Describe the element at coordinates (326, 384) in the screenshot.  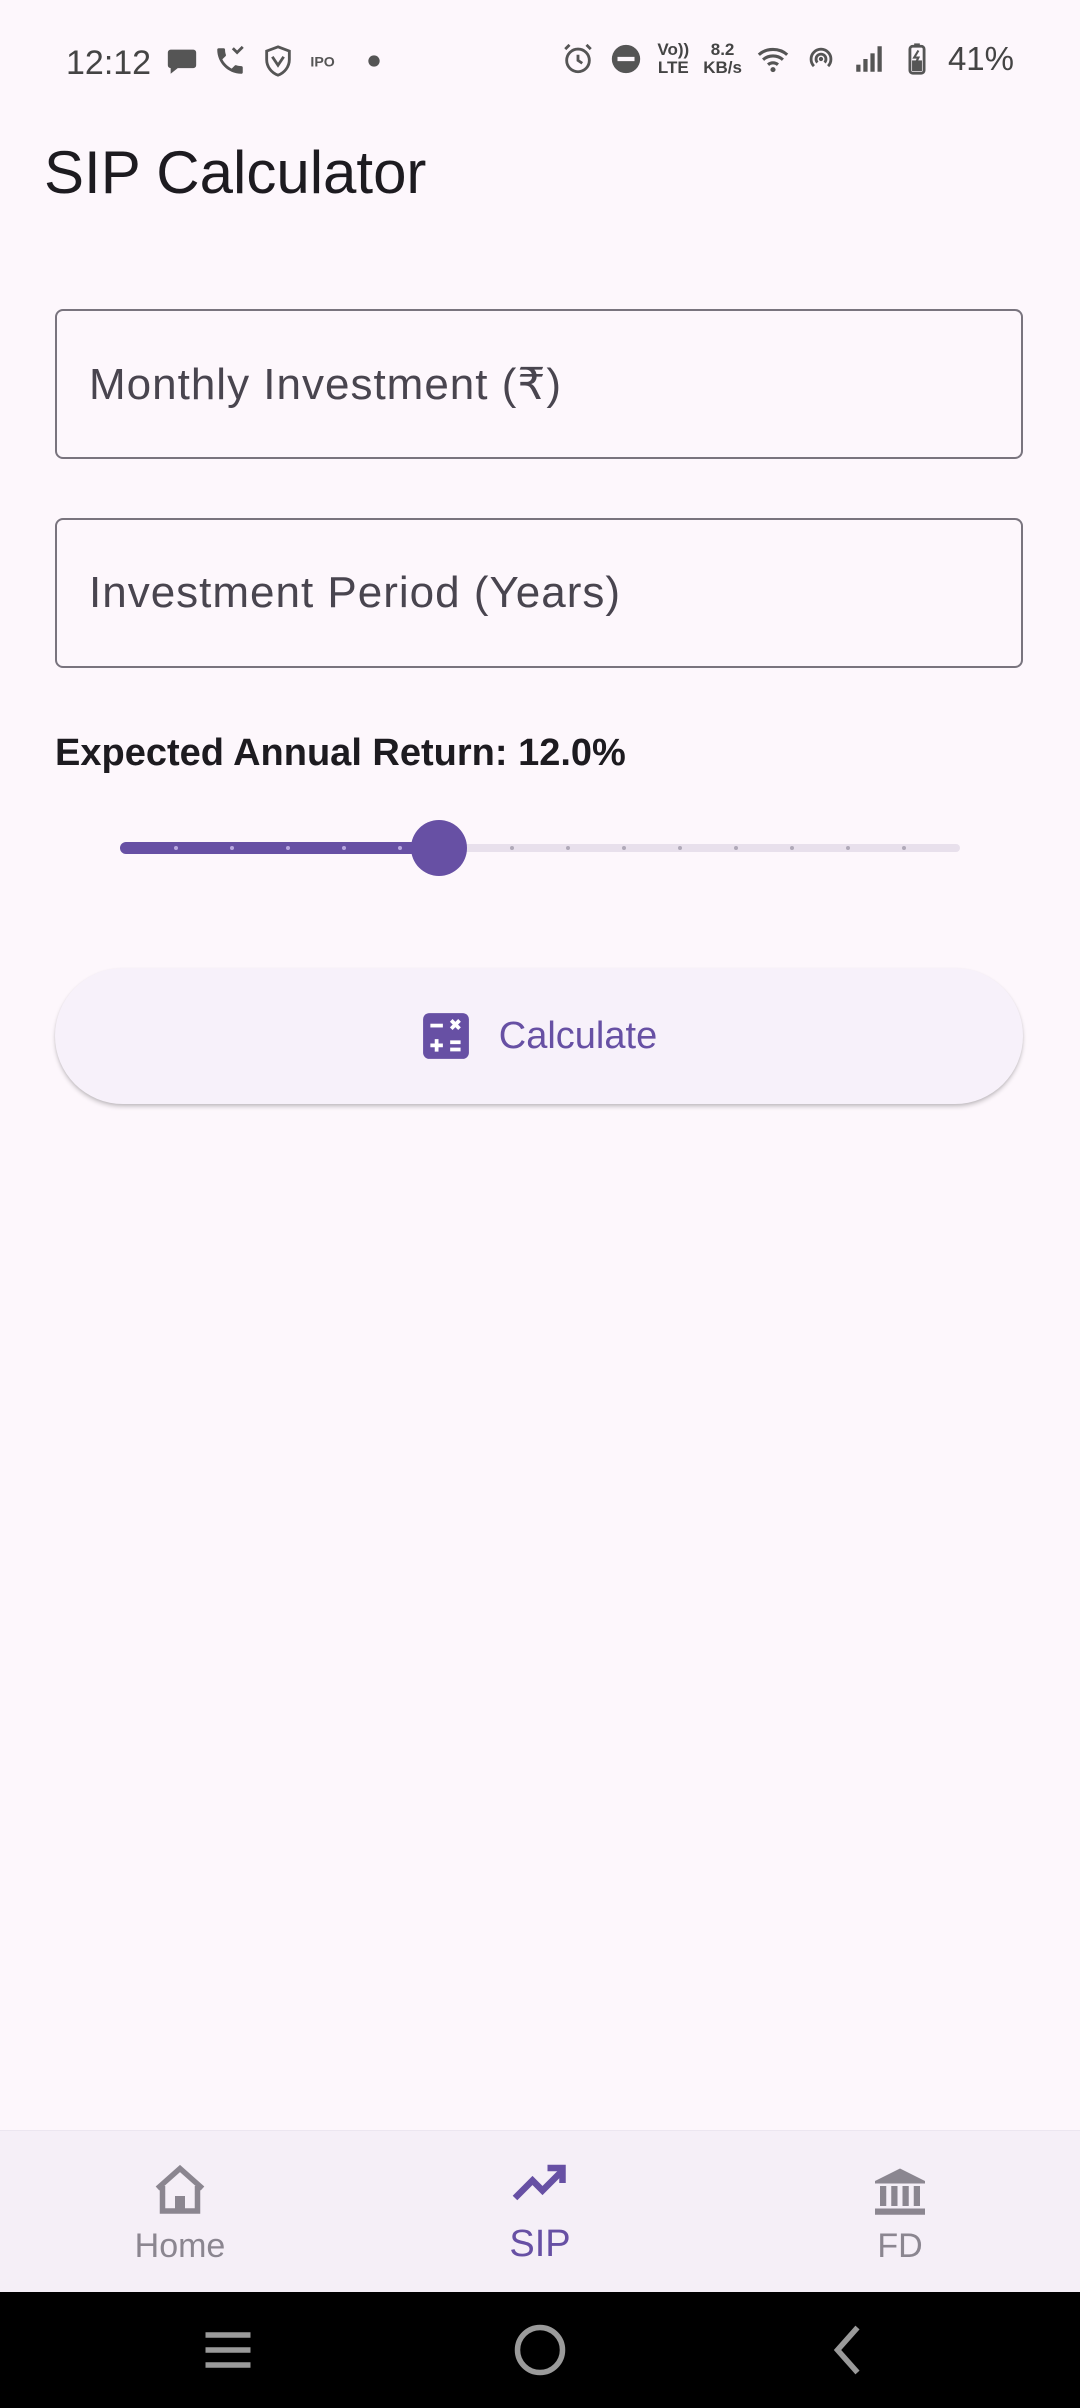
I see `monthly-investment-label: Monthly Investment (₹)` at that location.